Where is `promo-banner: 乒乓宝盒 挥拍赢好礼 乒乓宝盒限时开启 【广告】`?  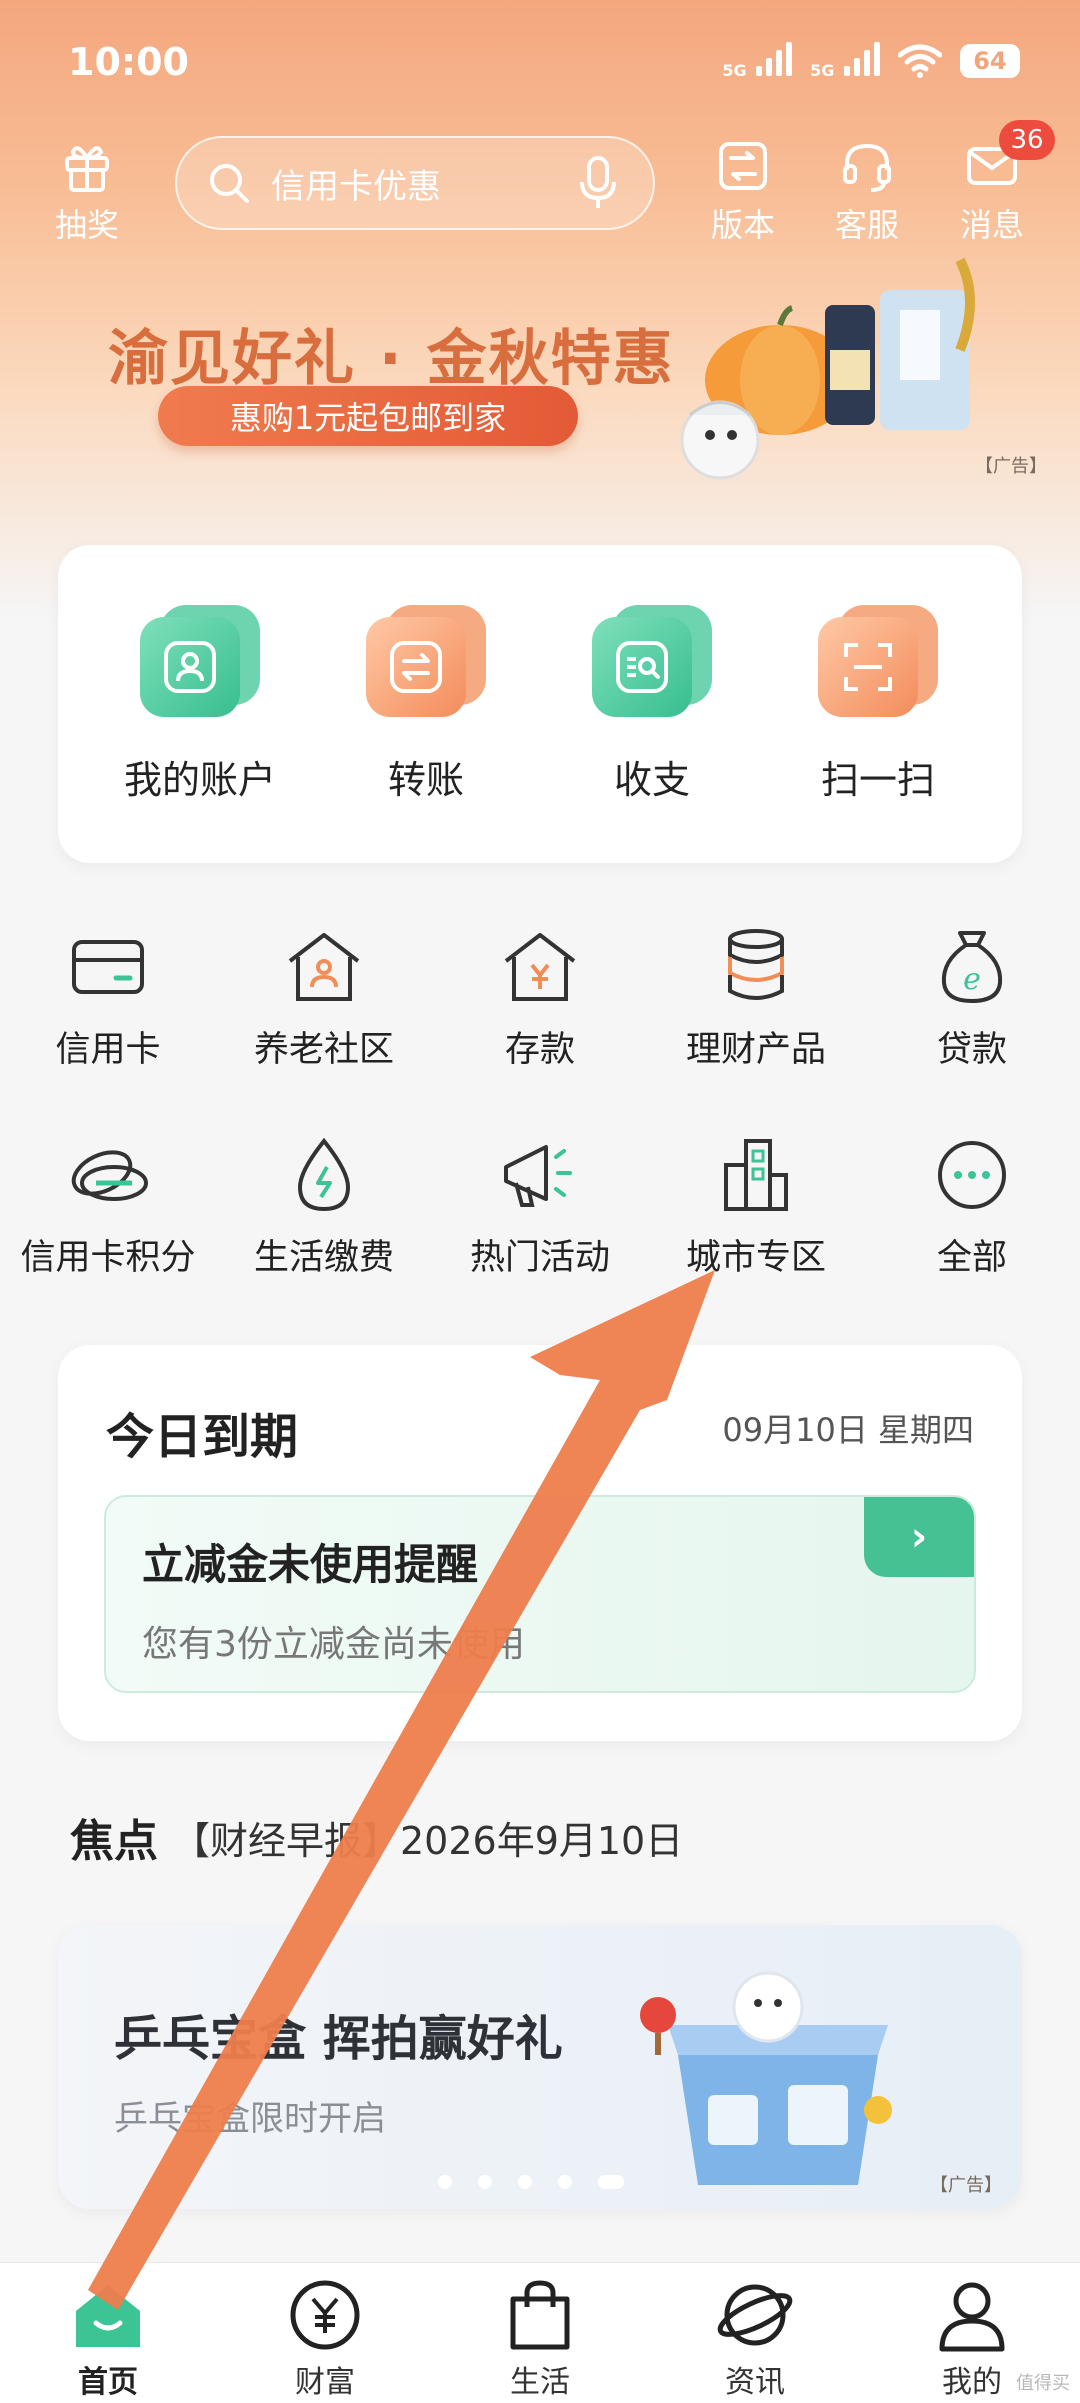
promo-banner: 乒乓宝盒 挥拍赢好礼 乒乓宝盒限时开启 【广告】 is located at coordinates (540, 2067).